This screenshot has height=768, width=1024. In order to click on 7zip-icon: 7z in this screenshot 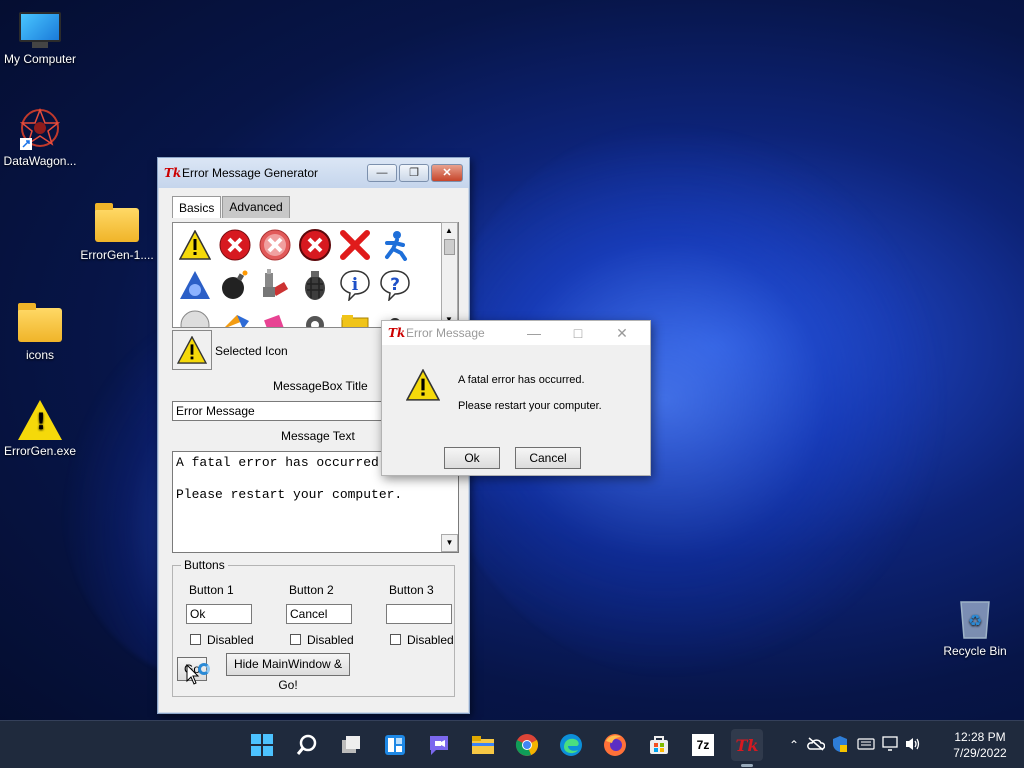, I will do `click(703, 745)`.